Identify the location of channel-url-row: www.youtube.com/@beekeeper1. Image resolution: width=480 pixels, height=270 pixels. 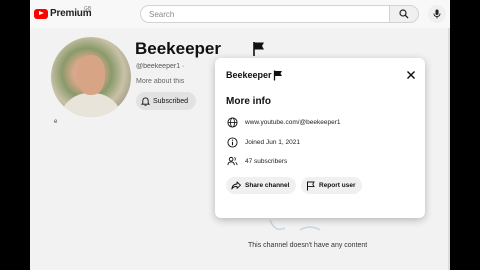
(283, 122).